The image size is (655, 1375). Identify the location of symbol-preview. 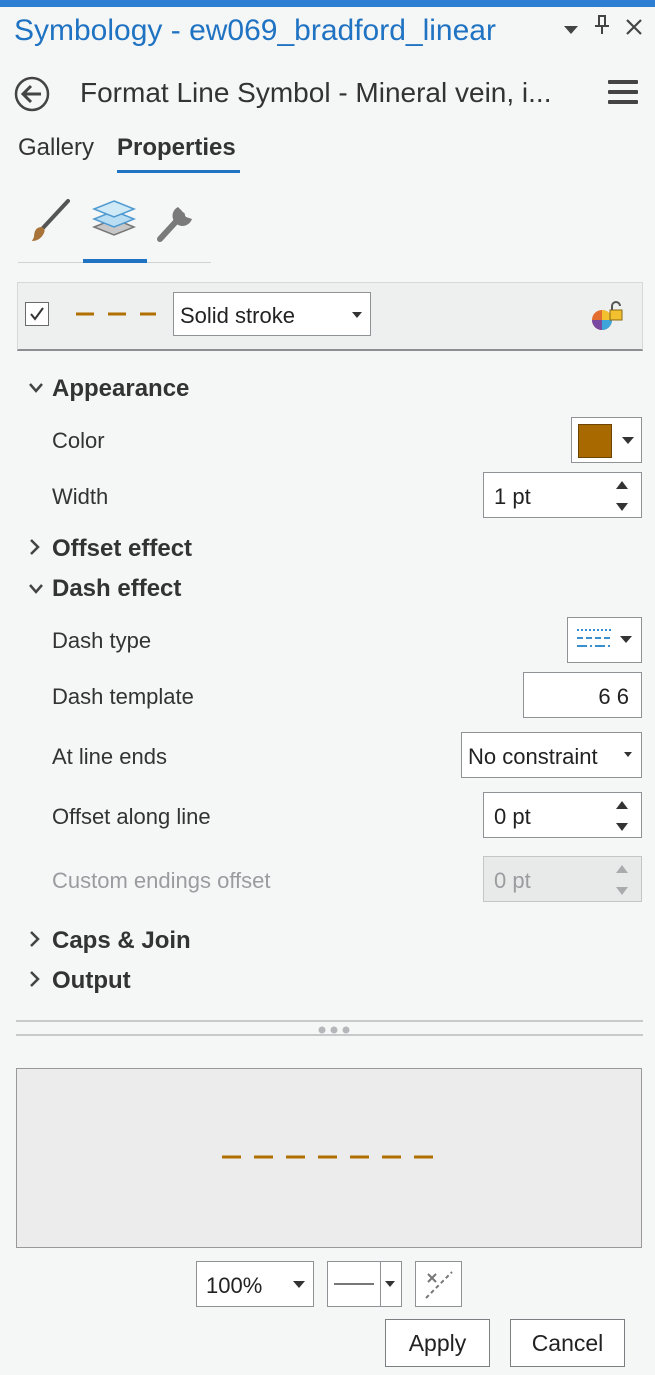
(329, 1158).